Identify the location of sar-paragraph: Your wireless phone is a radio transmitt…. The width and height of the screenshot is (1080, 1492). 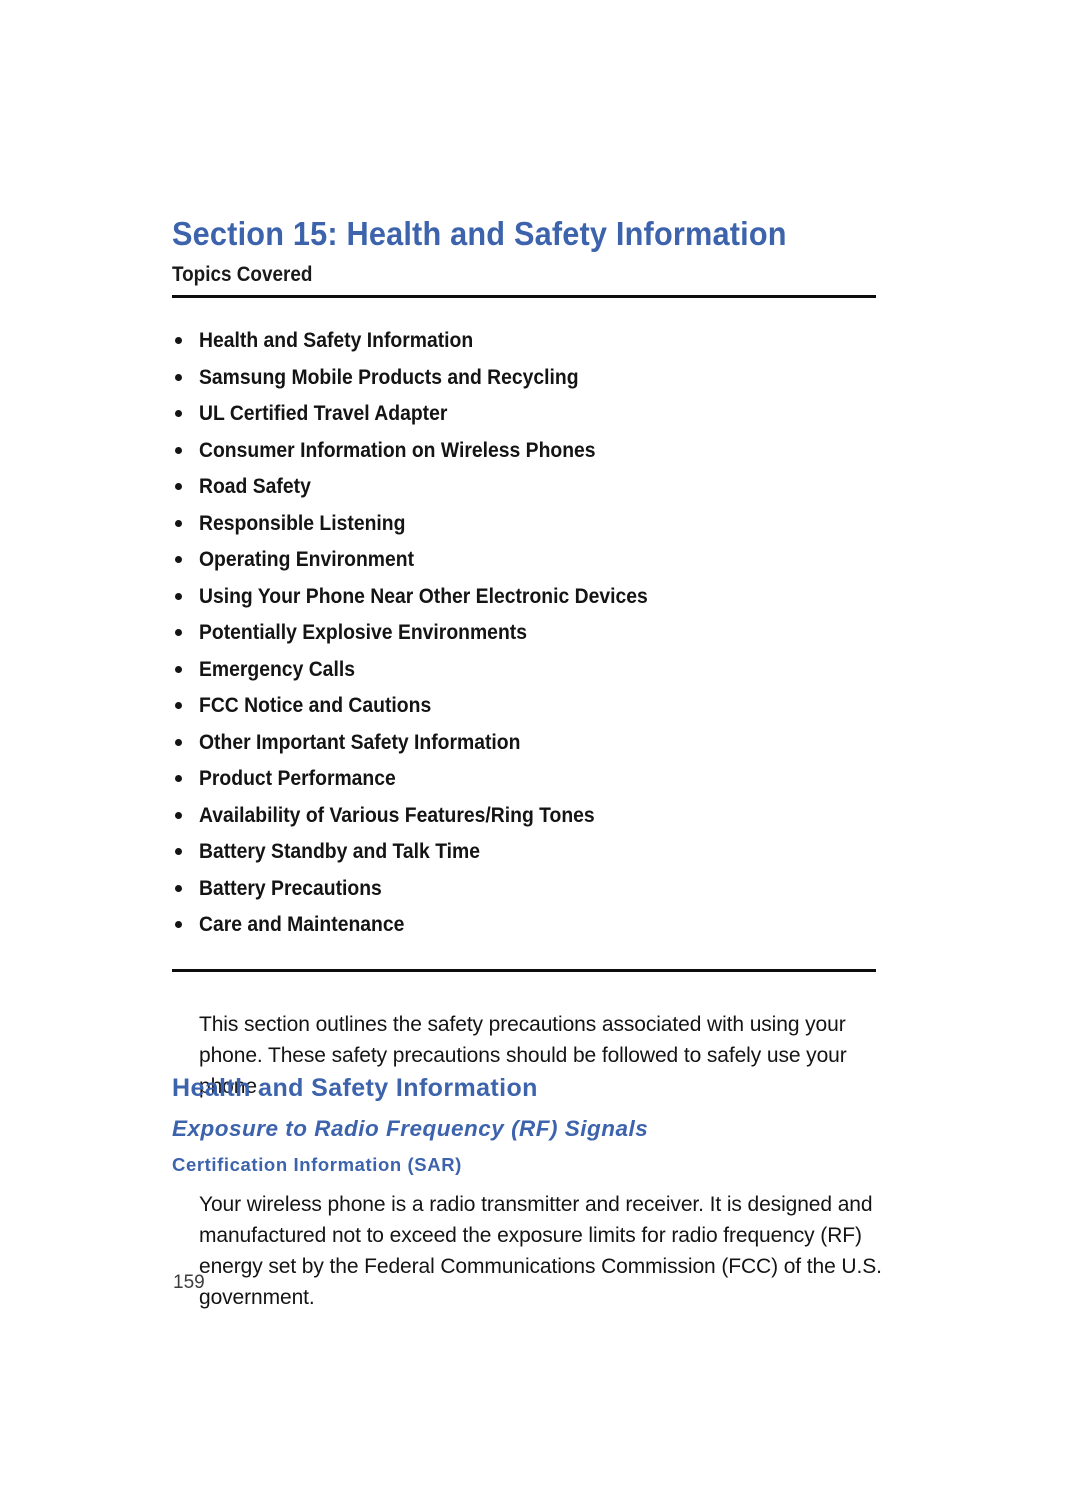
(540, 1251).